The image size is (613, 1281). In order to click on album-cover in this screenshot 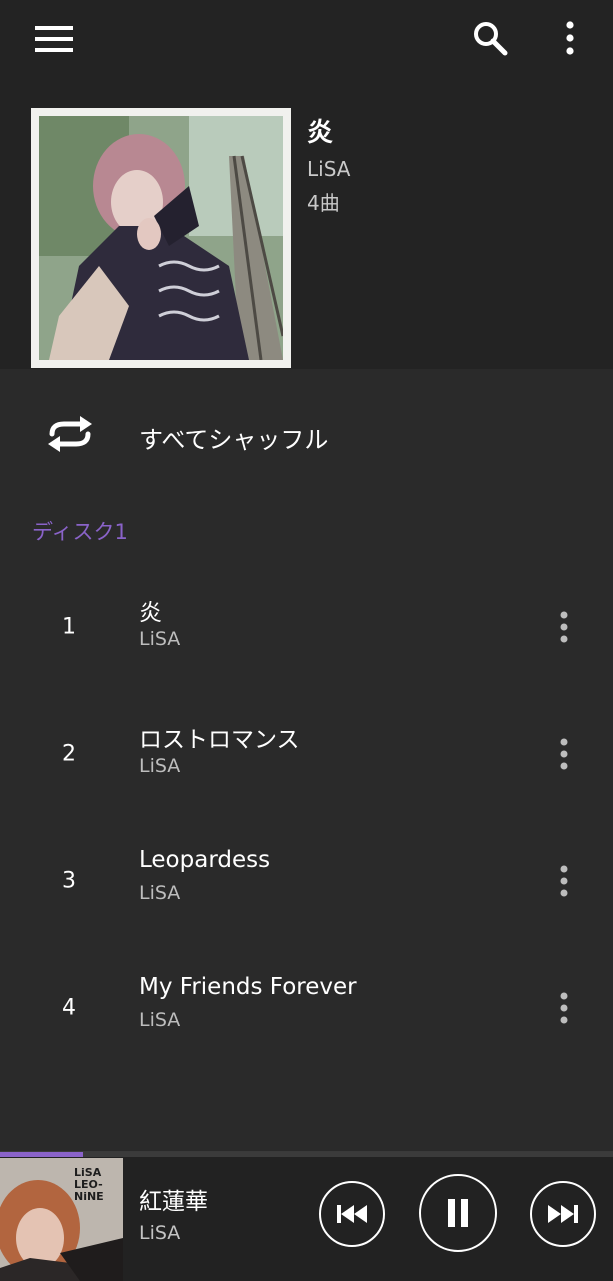, I will do `click(161, 238)`.